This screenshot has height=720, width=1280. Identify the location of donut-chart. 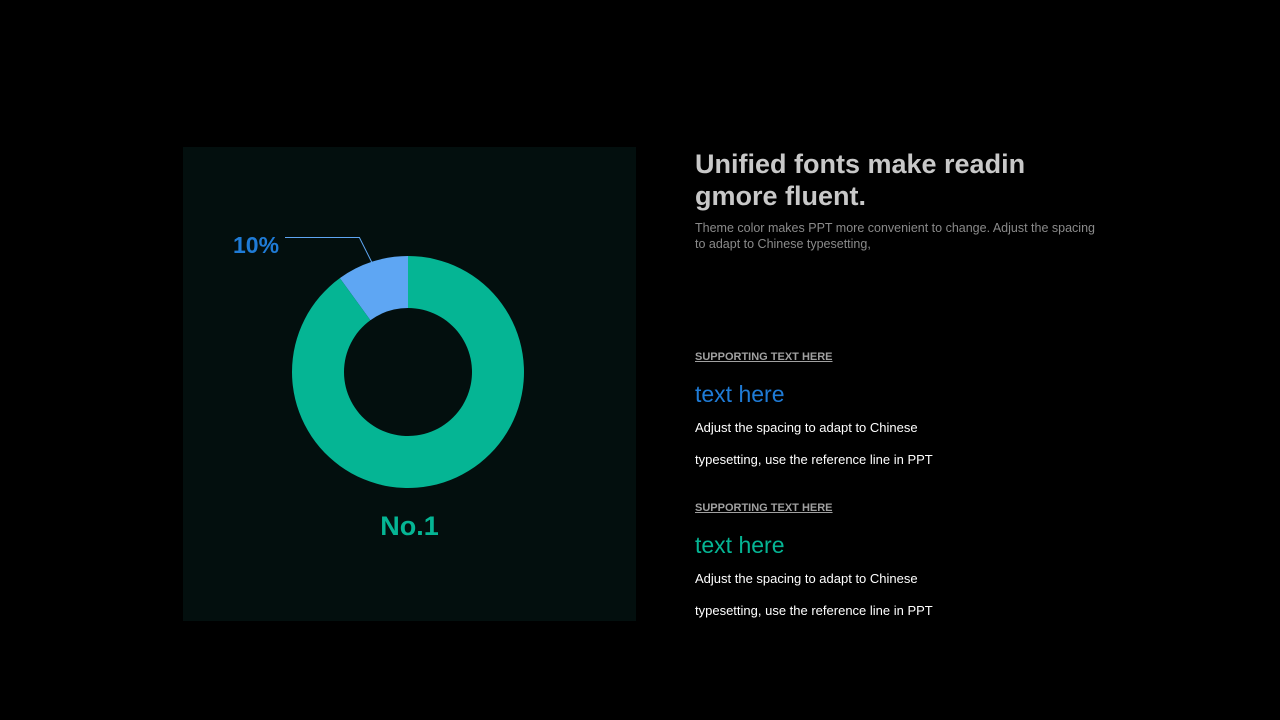
(404, 362).